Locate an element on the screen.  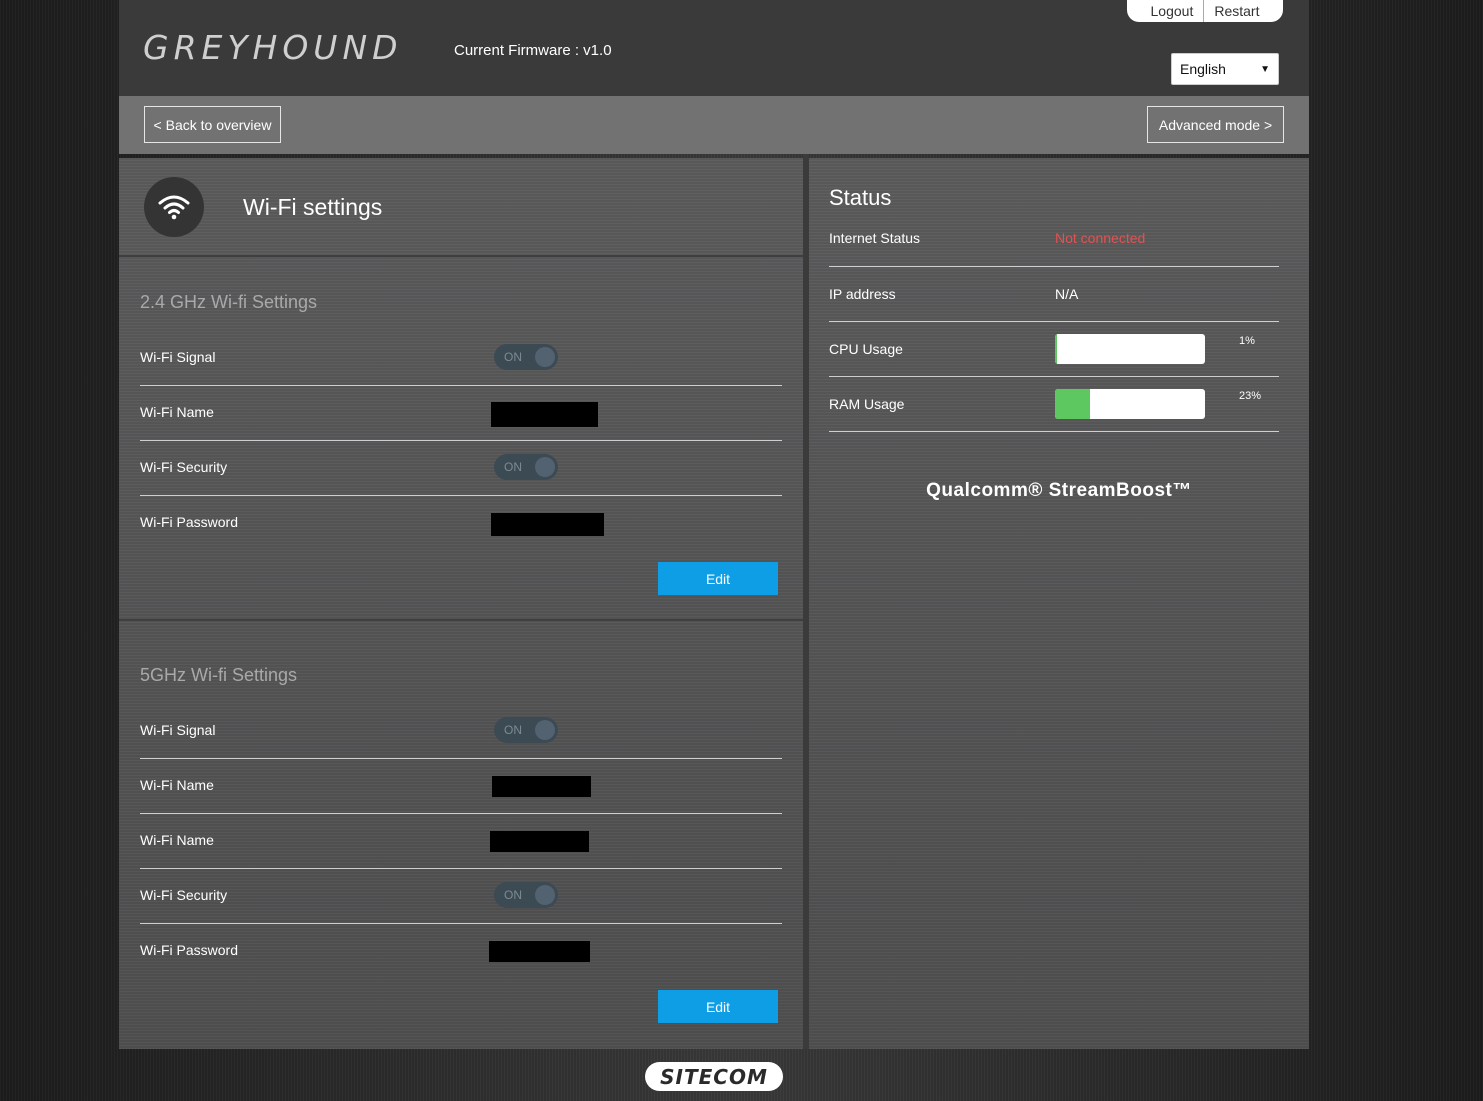
wifi-icon is located at coordinates (174, 207).